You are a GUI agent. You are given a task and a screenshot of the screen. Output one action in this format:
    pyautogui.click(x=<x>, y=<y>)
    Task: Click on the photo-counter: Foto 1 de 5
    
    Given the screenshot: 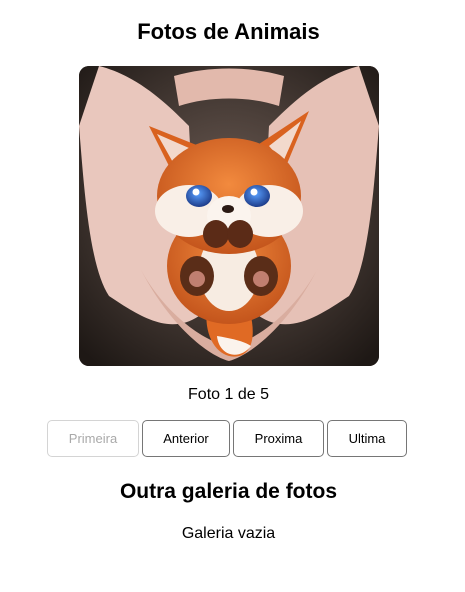 What is the action you would take?
    pyautogui.click(x=228, y=394)
    